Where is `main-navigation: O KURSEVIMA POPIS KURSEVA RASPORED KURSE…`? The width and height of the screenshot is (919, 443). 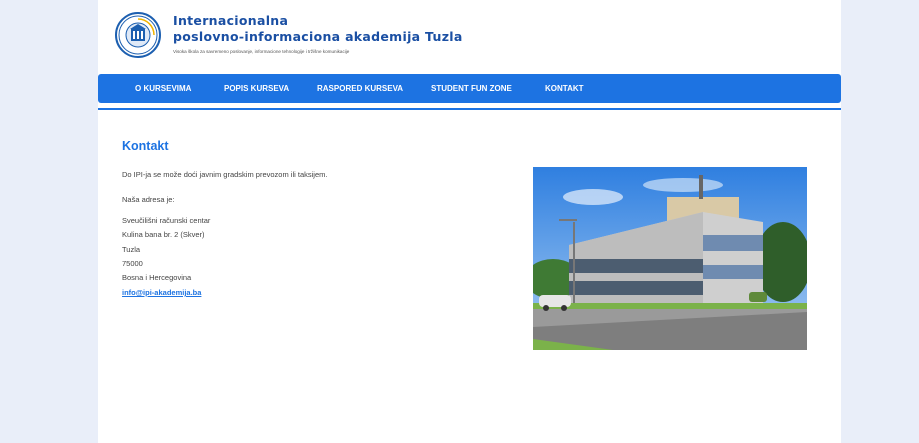
main-navigation: O KURSEVIMA POPIS KURSEVA RASPORED KURSE… is located at coordinates (469, 88).